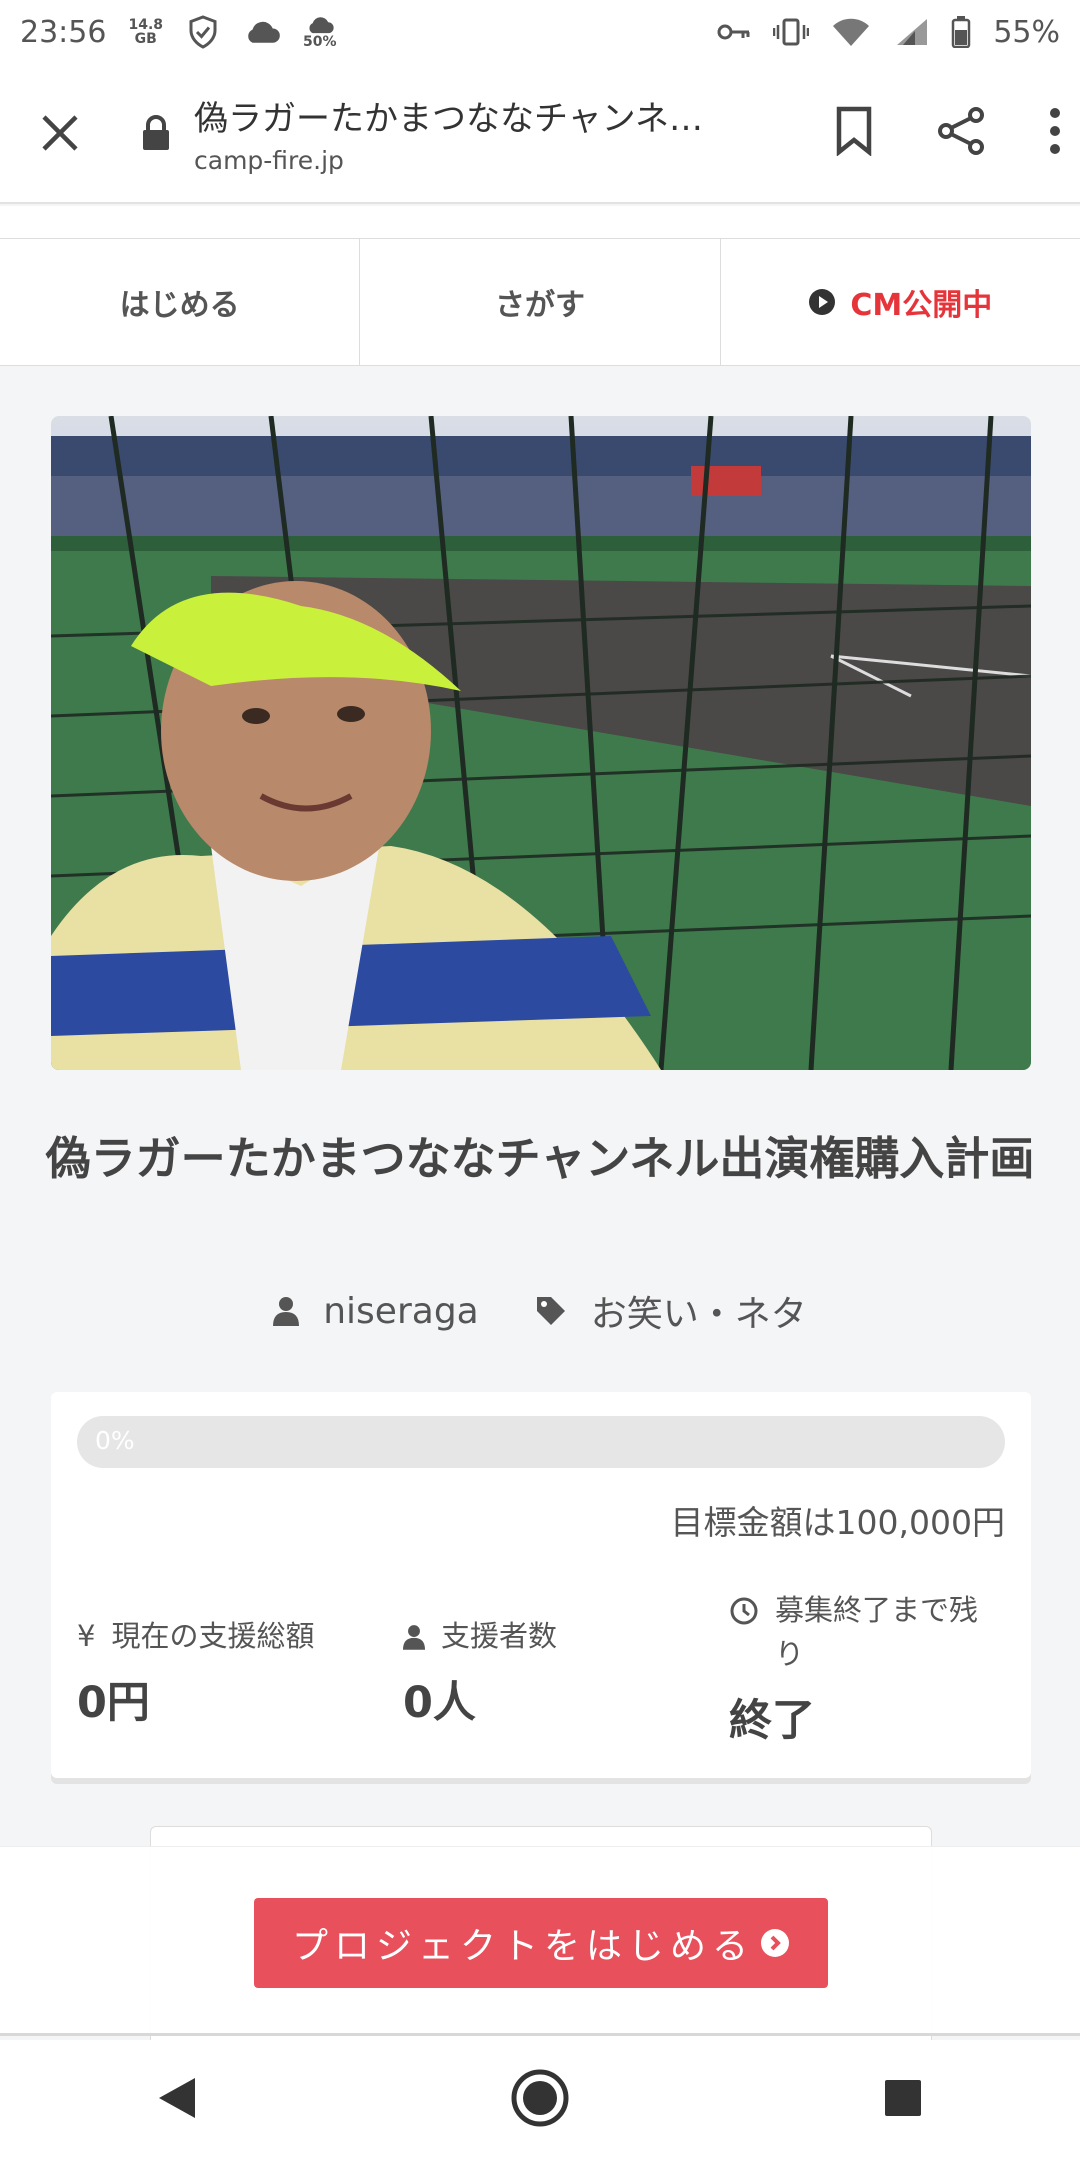  I want to click on bookmark-icon, so click(854, 131).